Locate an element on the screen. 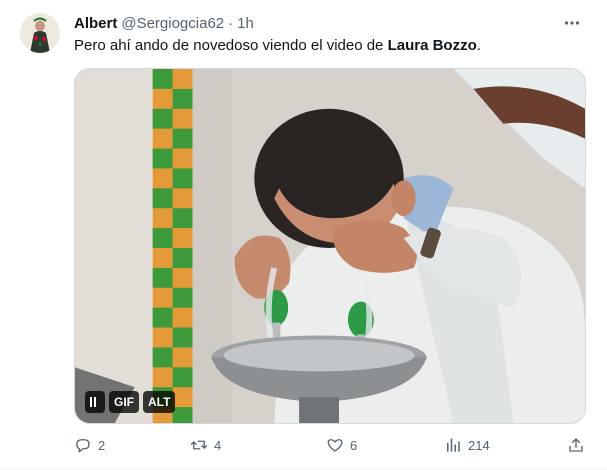 The image size is (607, 470). alt-label: ALT is located at coordinates (159, 402).